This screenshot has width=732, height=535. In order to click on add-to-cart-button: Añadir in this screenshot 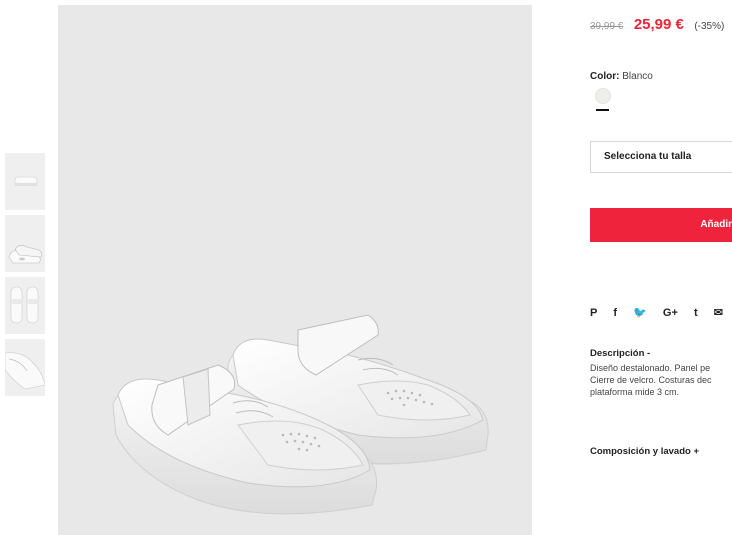, I will do `click(661, 225)`.